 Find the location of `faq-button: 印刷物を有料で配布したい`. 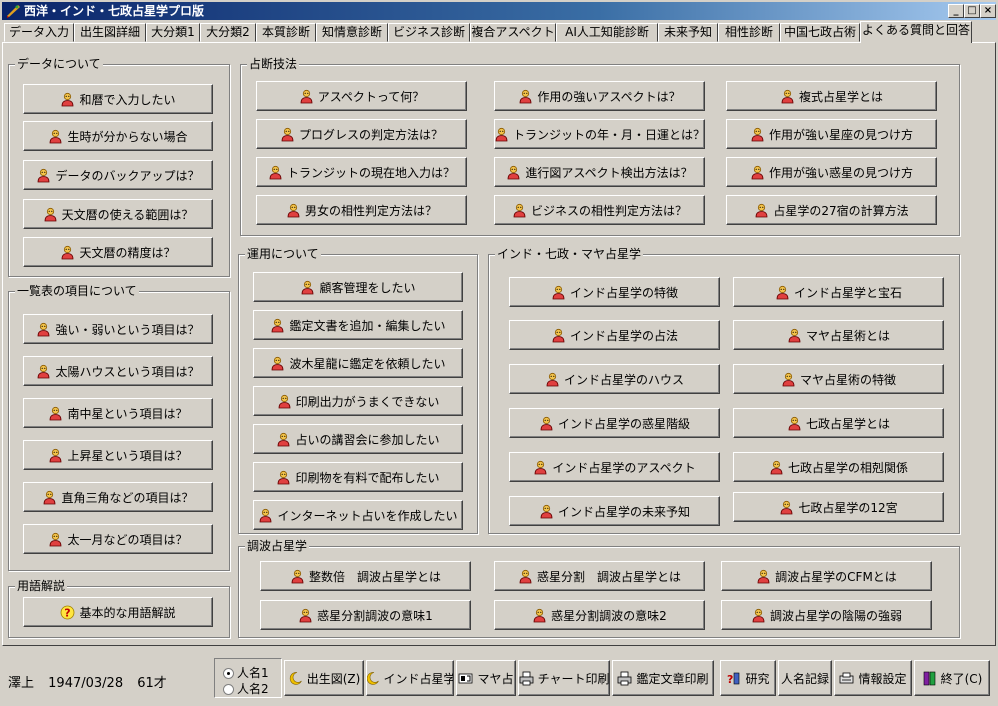

faq-button: 印刷物を有料で配布したい is located at coordinates (358, 477).